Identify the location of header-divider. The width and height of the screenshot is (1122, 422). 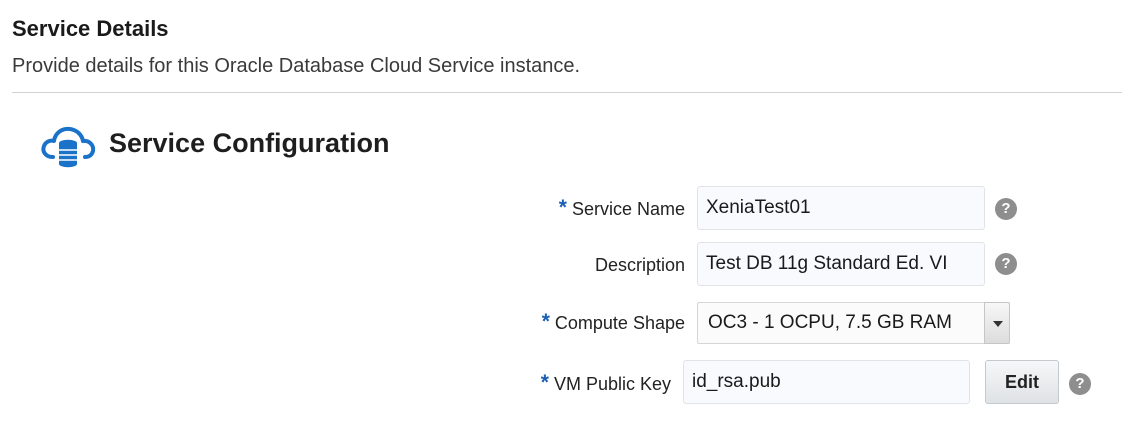
(567, 92).